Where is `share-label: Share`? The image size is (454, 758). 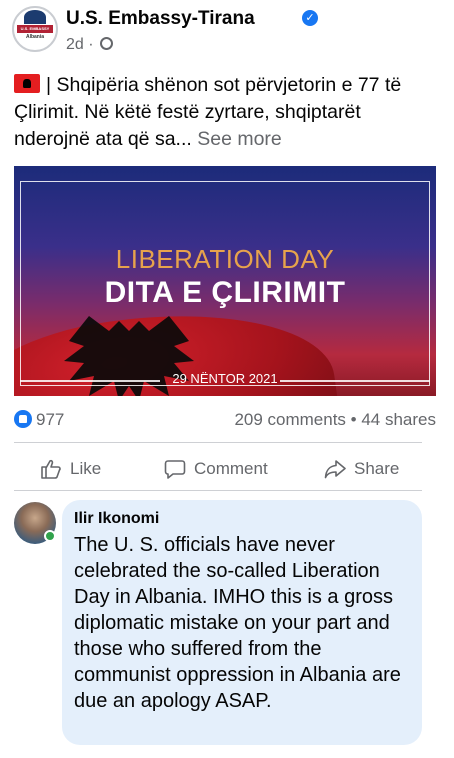 share-label: Share is located at coordinates (377, 468).